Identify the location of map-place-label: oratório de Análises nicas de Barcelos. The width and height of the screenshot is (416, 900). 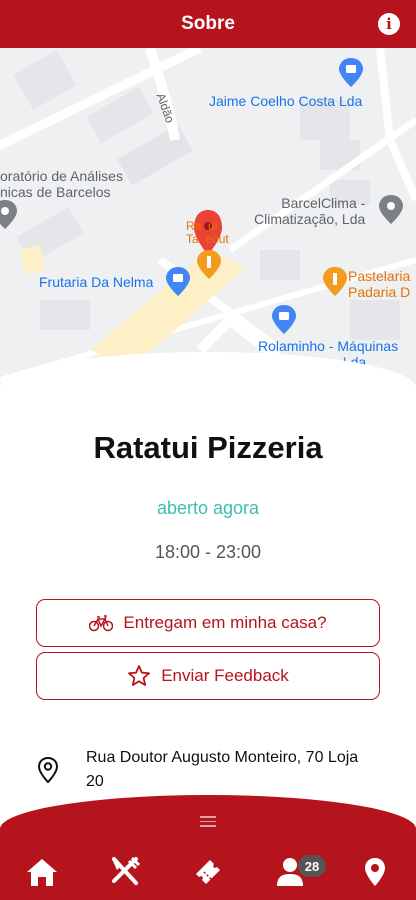
(61, 184).